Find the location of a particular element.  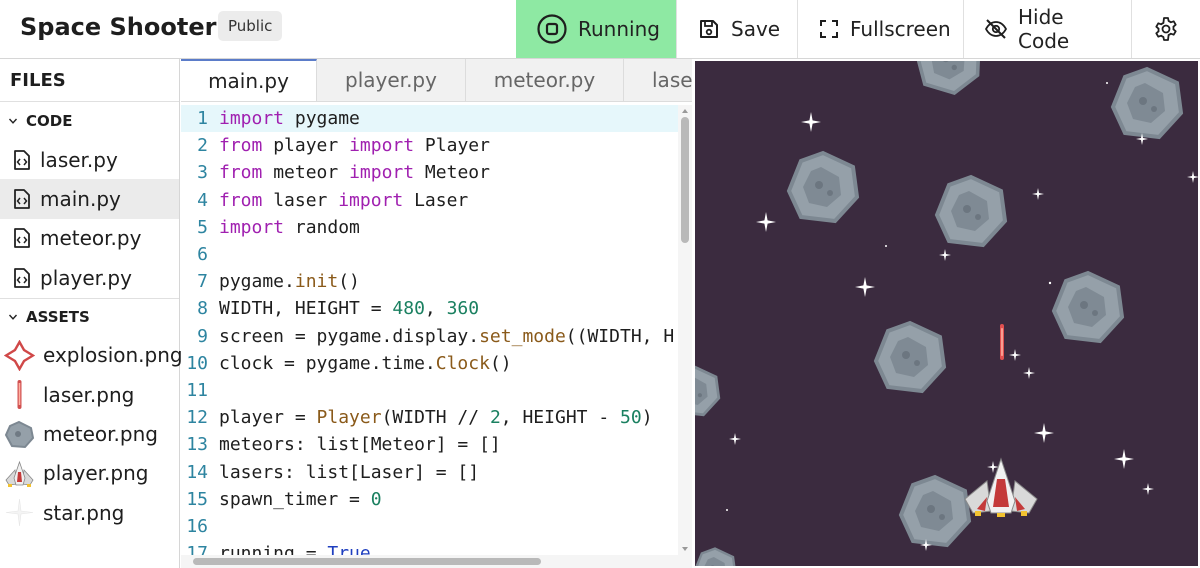

code-token: , HEIGHT - is located at coordinates (560, 418).